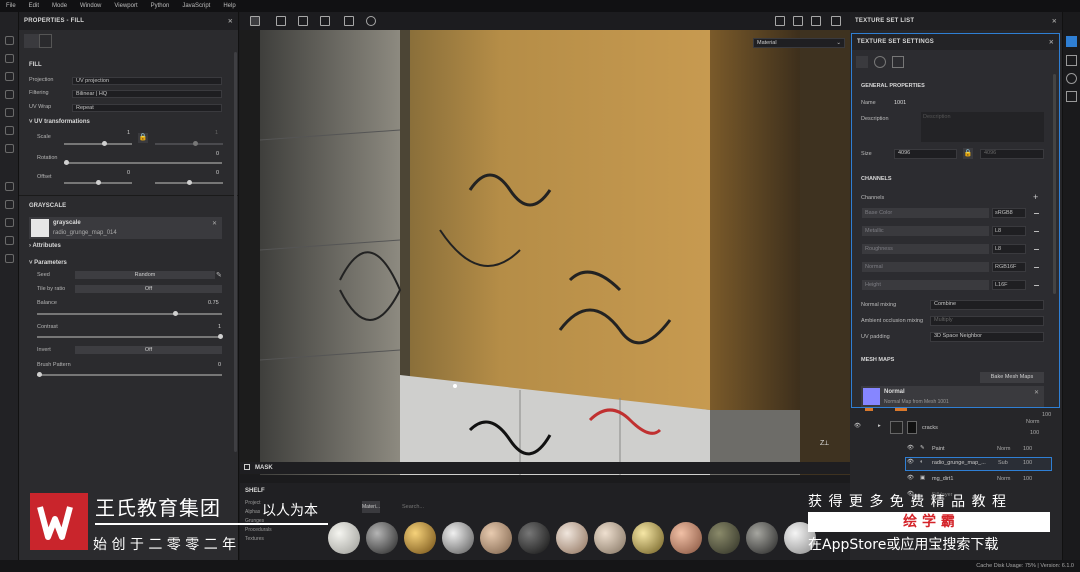 This screenshot has height=572, width=1080. Describe the element at coordinates (9, 222) in the screenshot. I see `python-icon` at that location.